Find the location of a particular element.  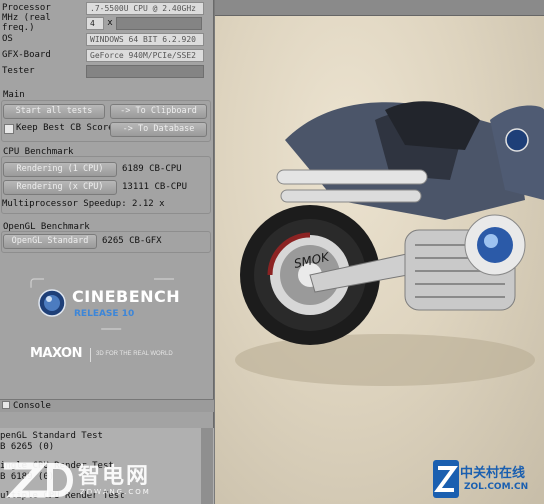

opengl-standard-button: OpenGL Standard is located at coordinates (50, 241).